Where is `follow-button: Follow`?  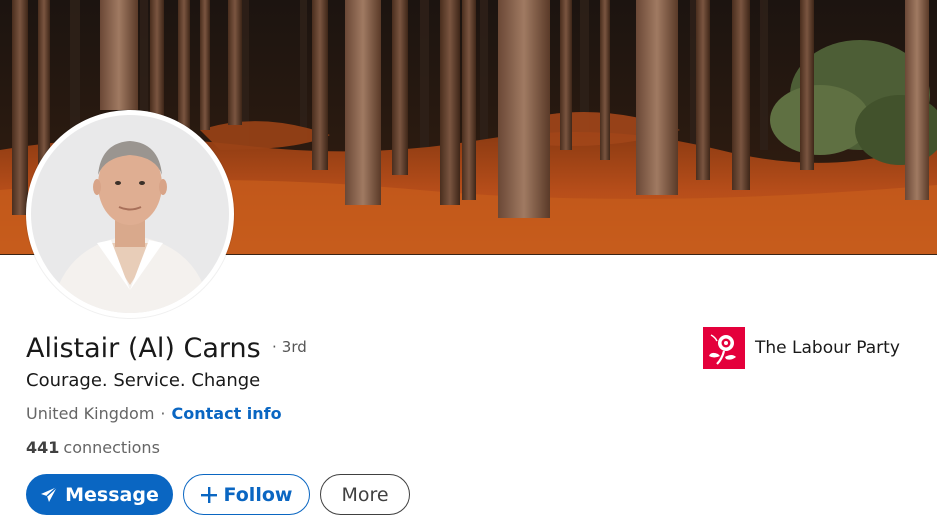
follow-button: Follow is located at coordinates (246, 494).